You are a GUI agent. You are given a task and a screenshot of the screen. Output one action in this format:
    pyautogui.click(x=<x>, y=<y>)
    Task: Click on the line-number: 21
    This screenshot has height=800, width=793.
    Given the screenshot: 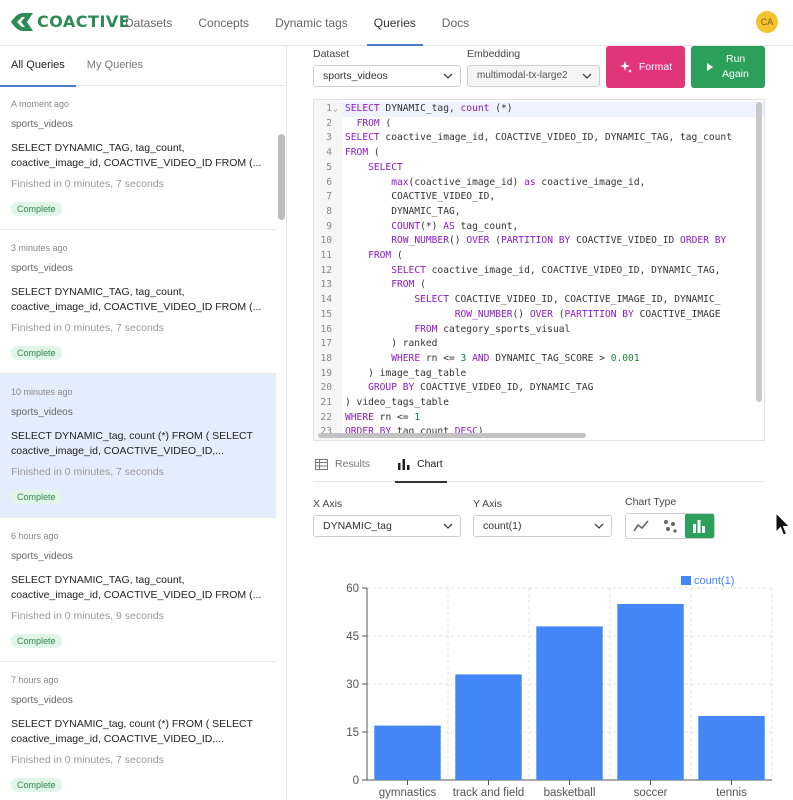 What is the action you would take?
    pyautogui.click(x=326, y=402)
    